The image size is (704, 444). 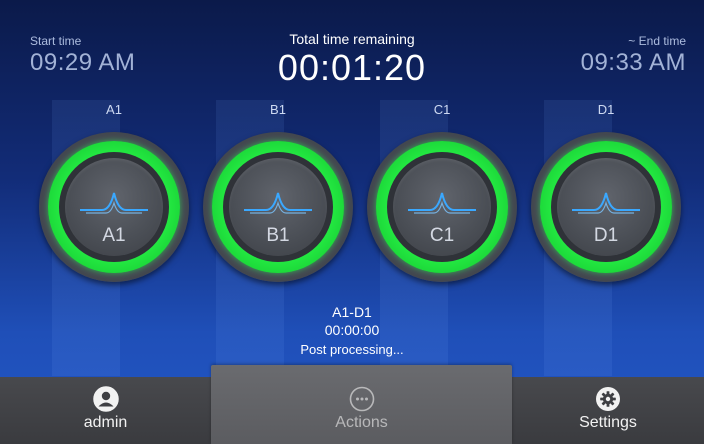 I want to click on actions-button: Actions, so click(x=361, y=404).